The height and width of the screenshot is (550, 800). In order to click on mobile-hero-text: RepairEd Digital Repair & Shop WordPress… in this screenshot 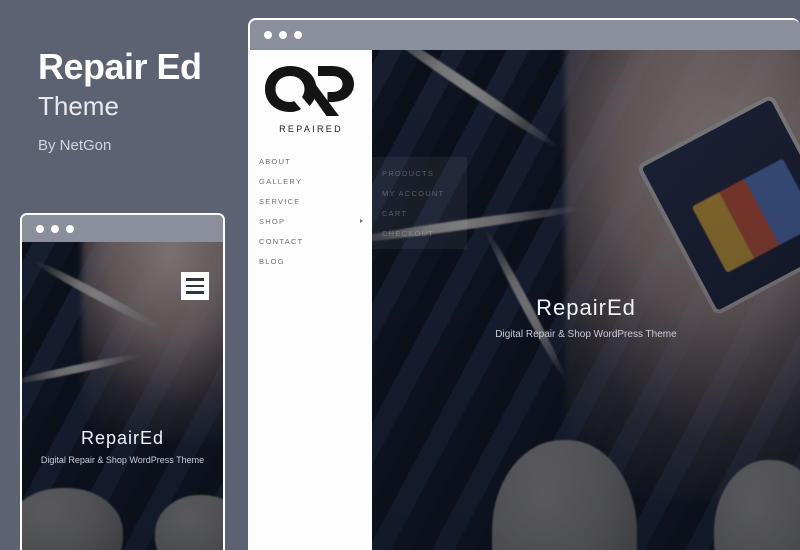, I will do `click(122, 446)`.